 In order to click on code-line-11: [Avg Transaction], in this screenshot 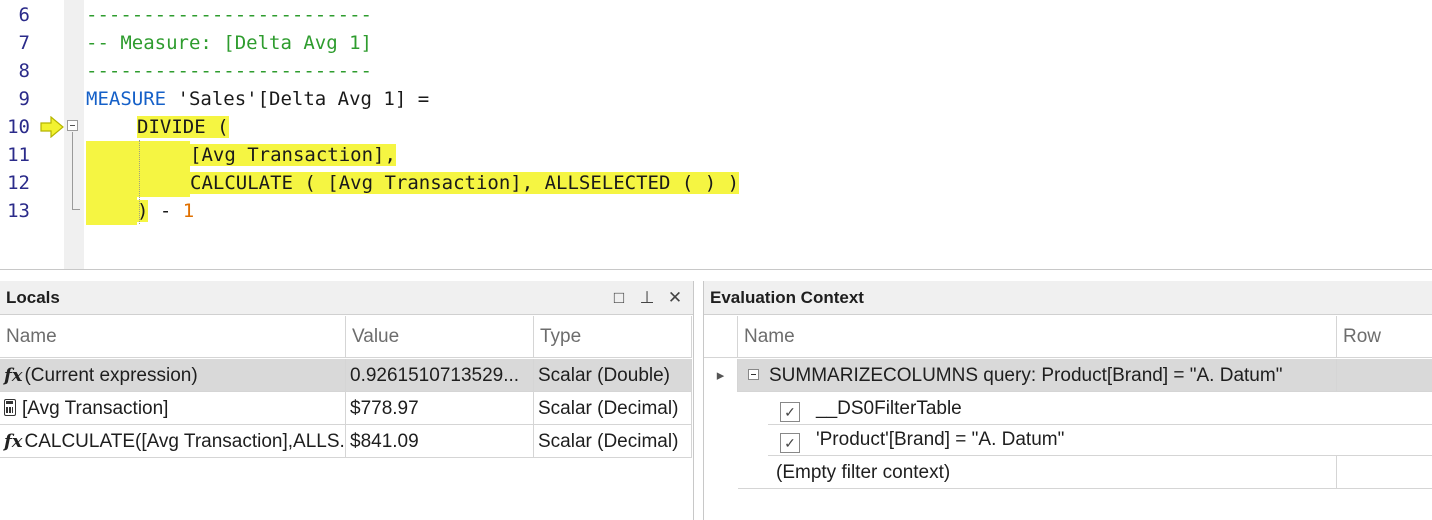, I will do `click(293, 155)`.